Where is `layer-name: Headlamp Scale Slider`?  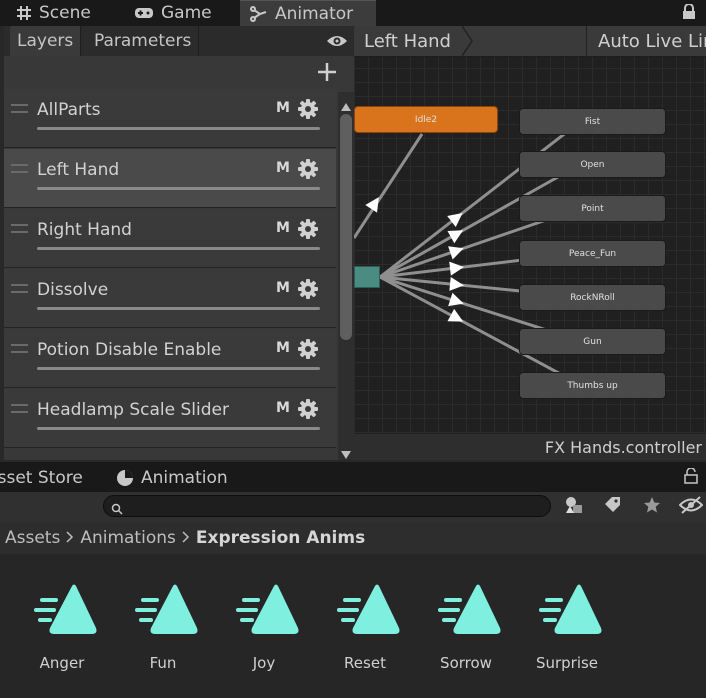
layer-name: Headlamp Scale Slider is located at coordinates (133, 410).